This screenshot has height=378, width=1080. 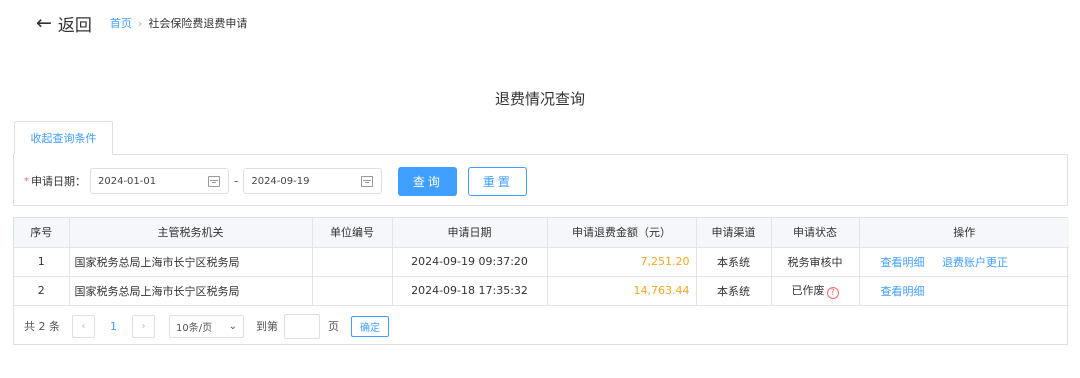 I want to click on column-header: 申请退费金额（元）, so click(x=622, y=233).